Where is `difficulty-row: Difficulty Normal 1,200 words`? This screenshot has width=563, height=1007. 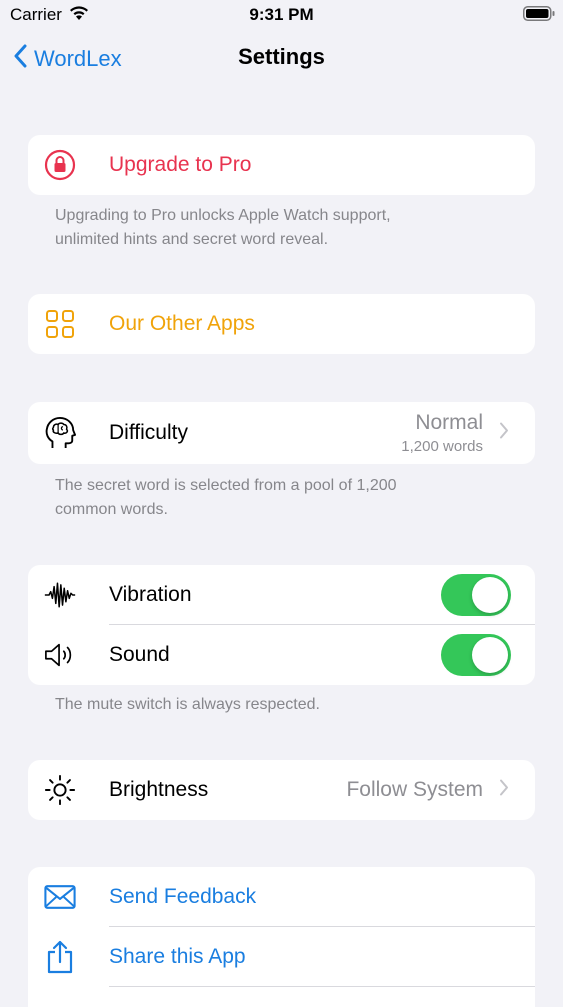 difficulty-row: Difficulty Normal 1,200 words is located at coordinates (281, 433).